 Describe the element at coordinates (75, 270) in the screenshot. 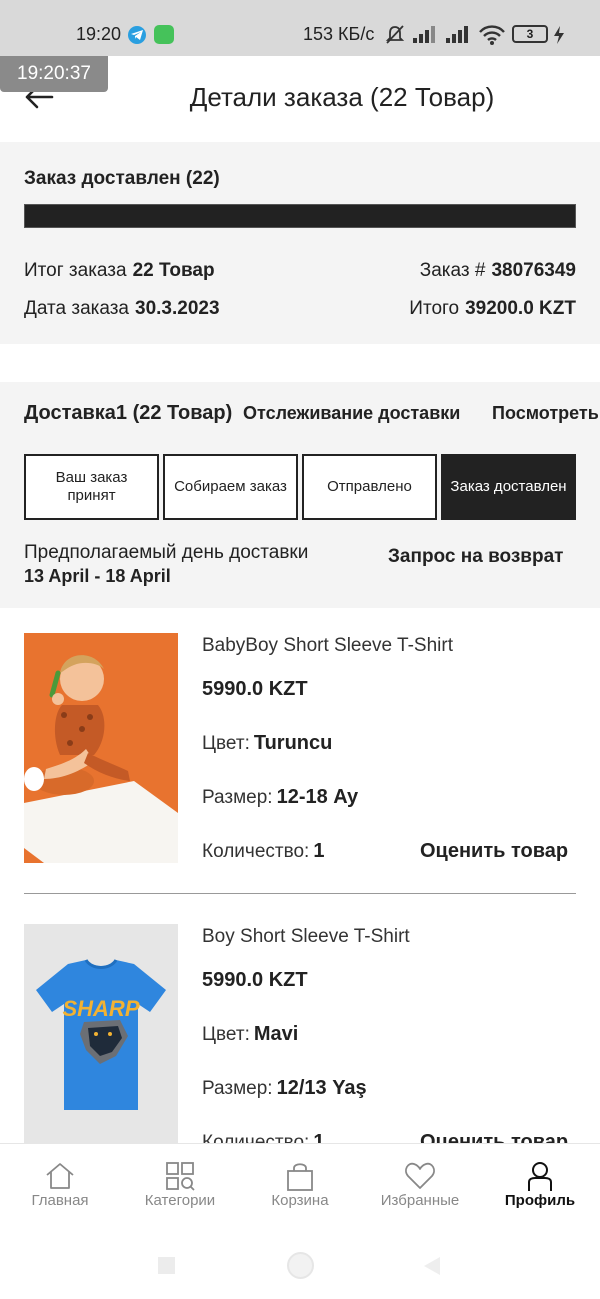

I see `order-total-label: Итог заказа` at that location.